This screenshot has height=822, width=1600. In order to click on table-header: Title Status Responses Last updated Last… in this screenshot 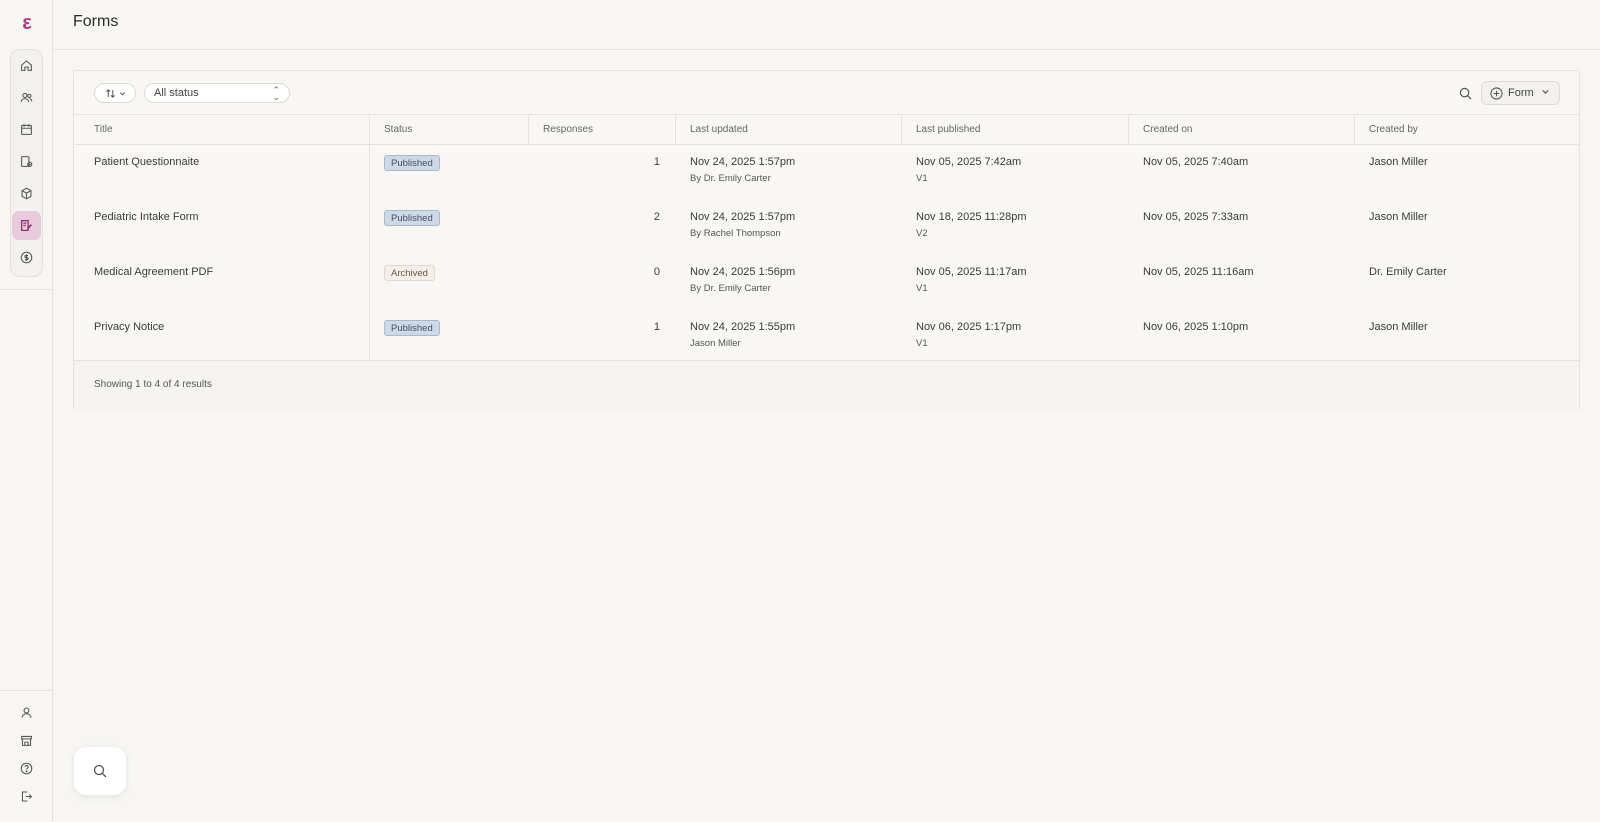, I will do `click(826, 130)`.